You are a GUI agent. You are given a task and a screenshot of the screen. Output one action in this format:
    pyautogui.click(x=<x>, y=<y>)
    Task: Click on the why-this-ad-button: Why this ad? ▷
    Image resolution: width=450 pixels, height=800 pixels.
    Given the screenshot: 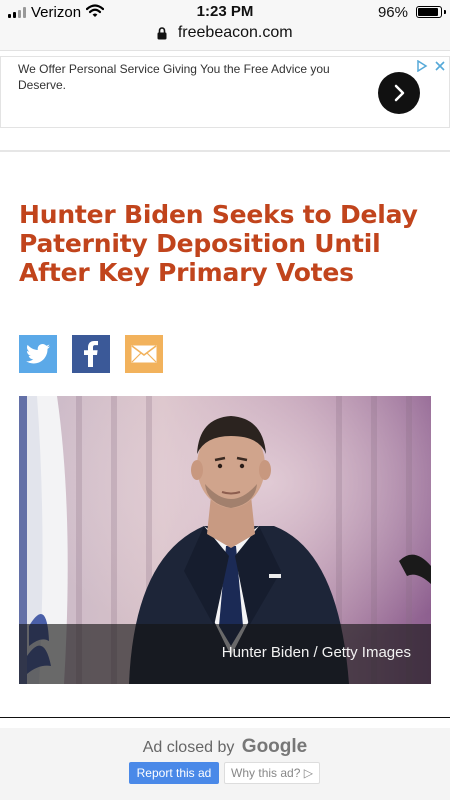 What is the action you would take?
    pyautogui.click(x=272, y=773)
    